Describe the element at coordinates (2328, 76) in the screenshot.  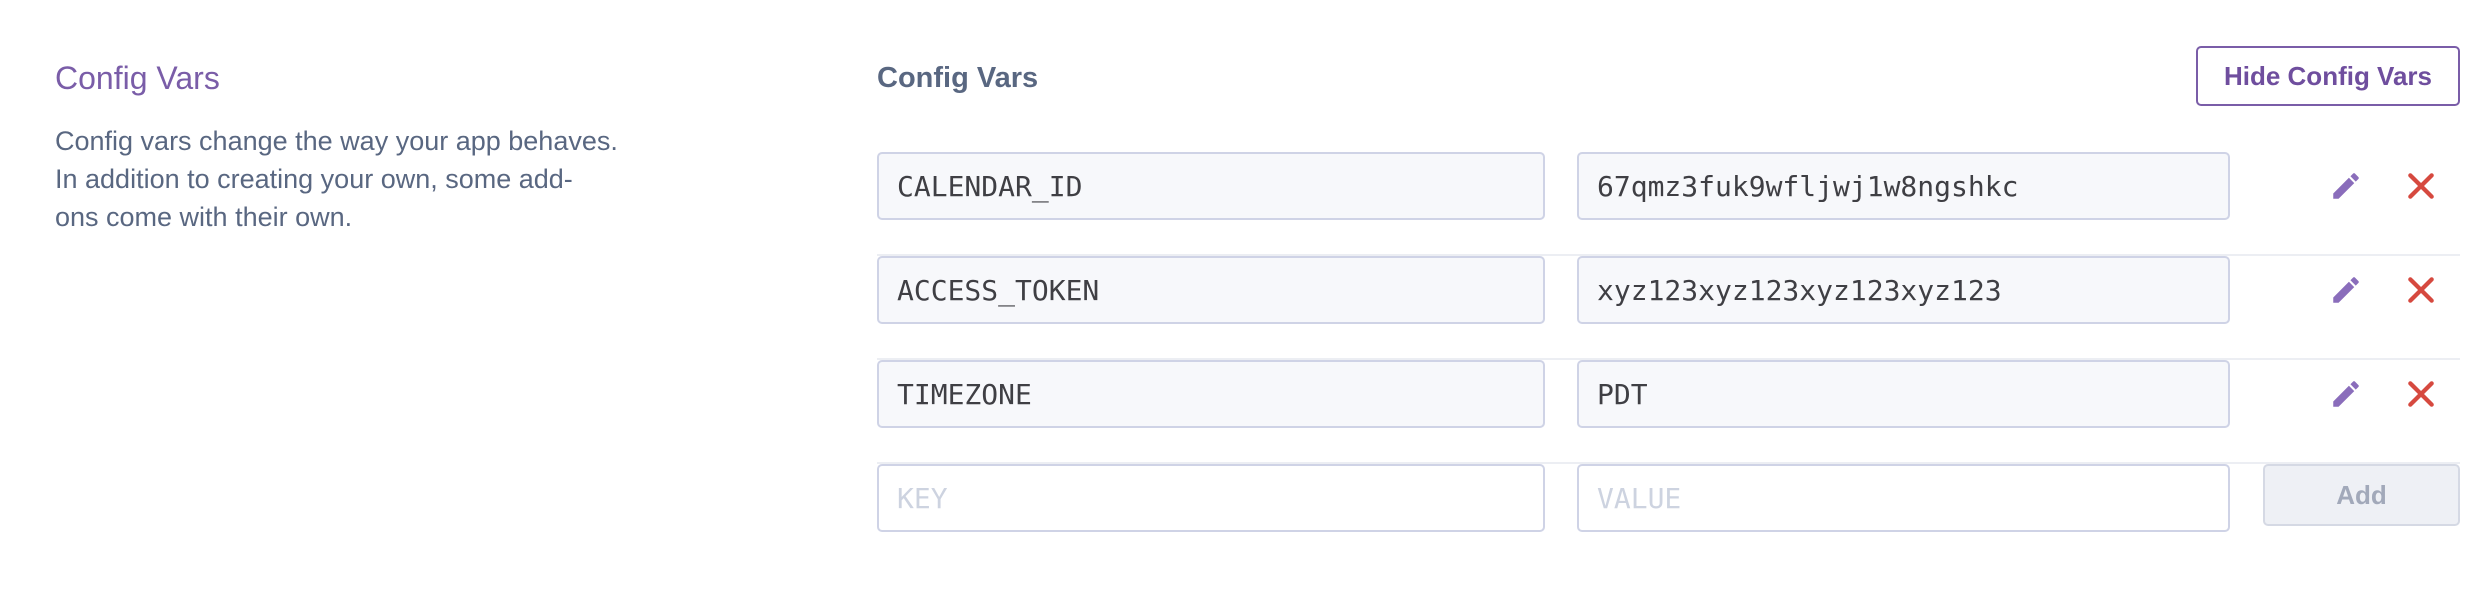
I see `hide-config-vars-button: Hide Config Vars` at that location.